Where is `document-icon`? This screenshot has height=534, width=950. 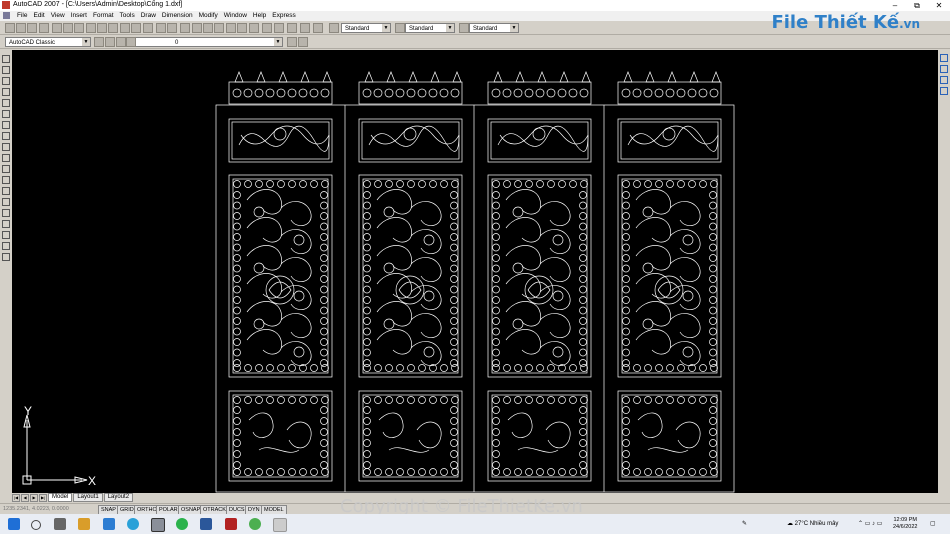 document-icon is located at coordinates (6, 15).